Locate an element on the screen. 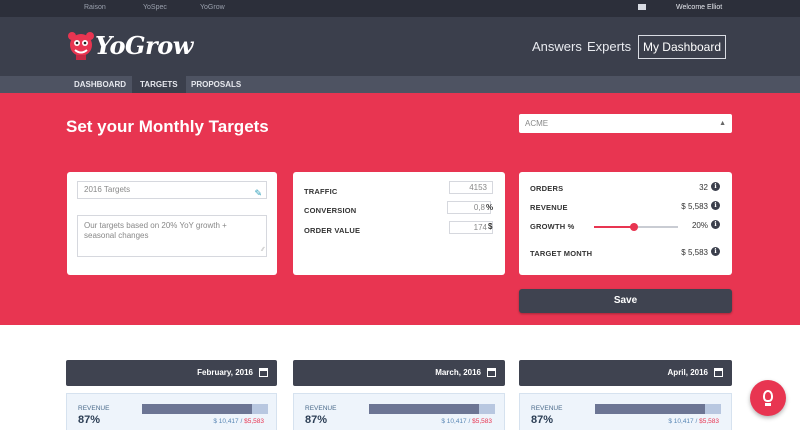 The height and width of the screenshot is (430, 800). month-header-april: April, 2016 is located at coordinates (625, 373).